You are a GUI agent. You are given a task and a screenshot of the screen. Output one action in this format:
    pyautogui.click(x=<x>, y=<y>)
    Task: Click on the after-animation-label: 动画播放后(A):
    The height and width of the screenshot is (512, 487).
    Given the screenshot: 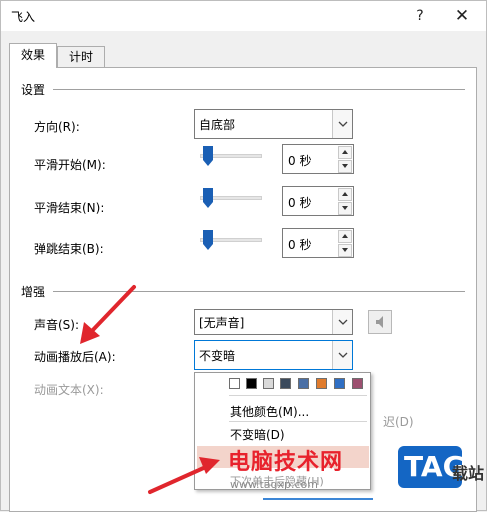 What is the action you would take?
    pyautogui.click(x=75, y=357)
    